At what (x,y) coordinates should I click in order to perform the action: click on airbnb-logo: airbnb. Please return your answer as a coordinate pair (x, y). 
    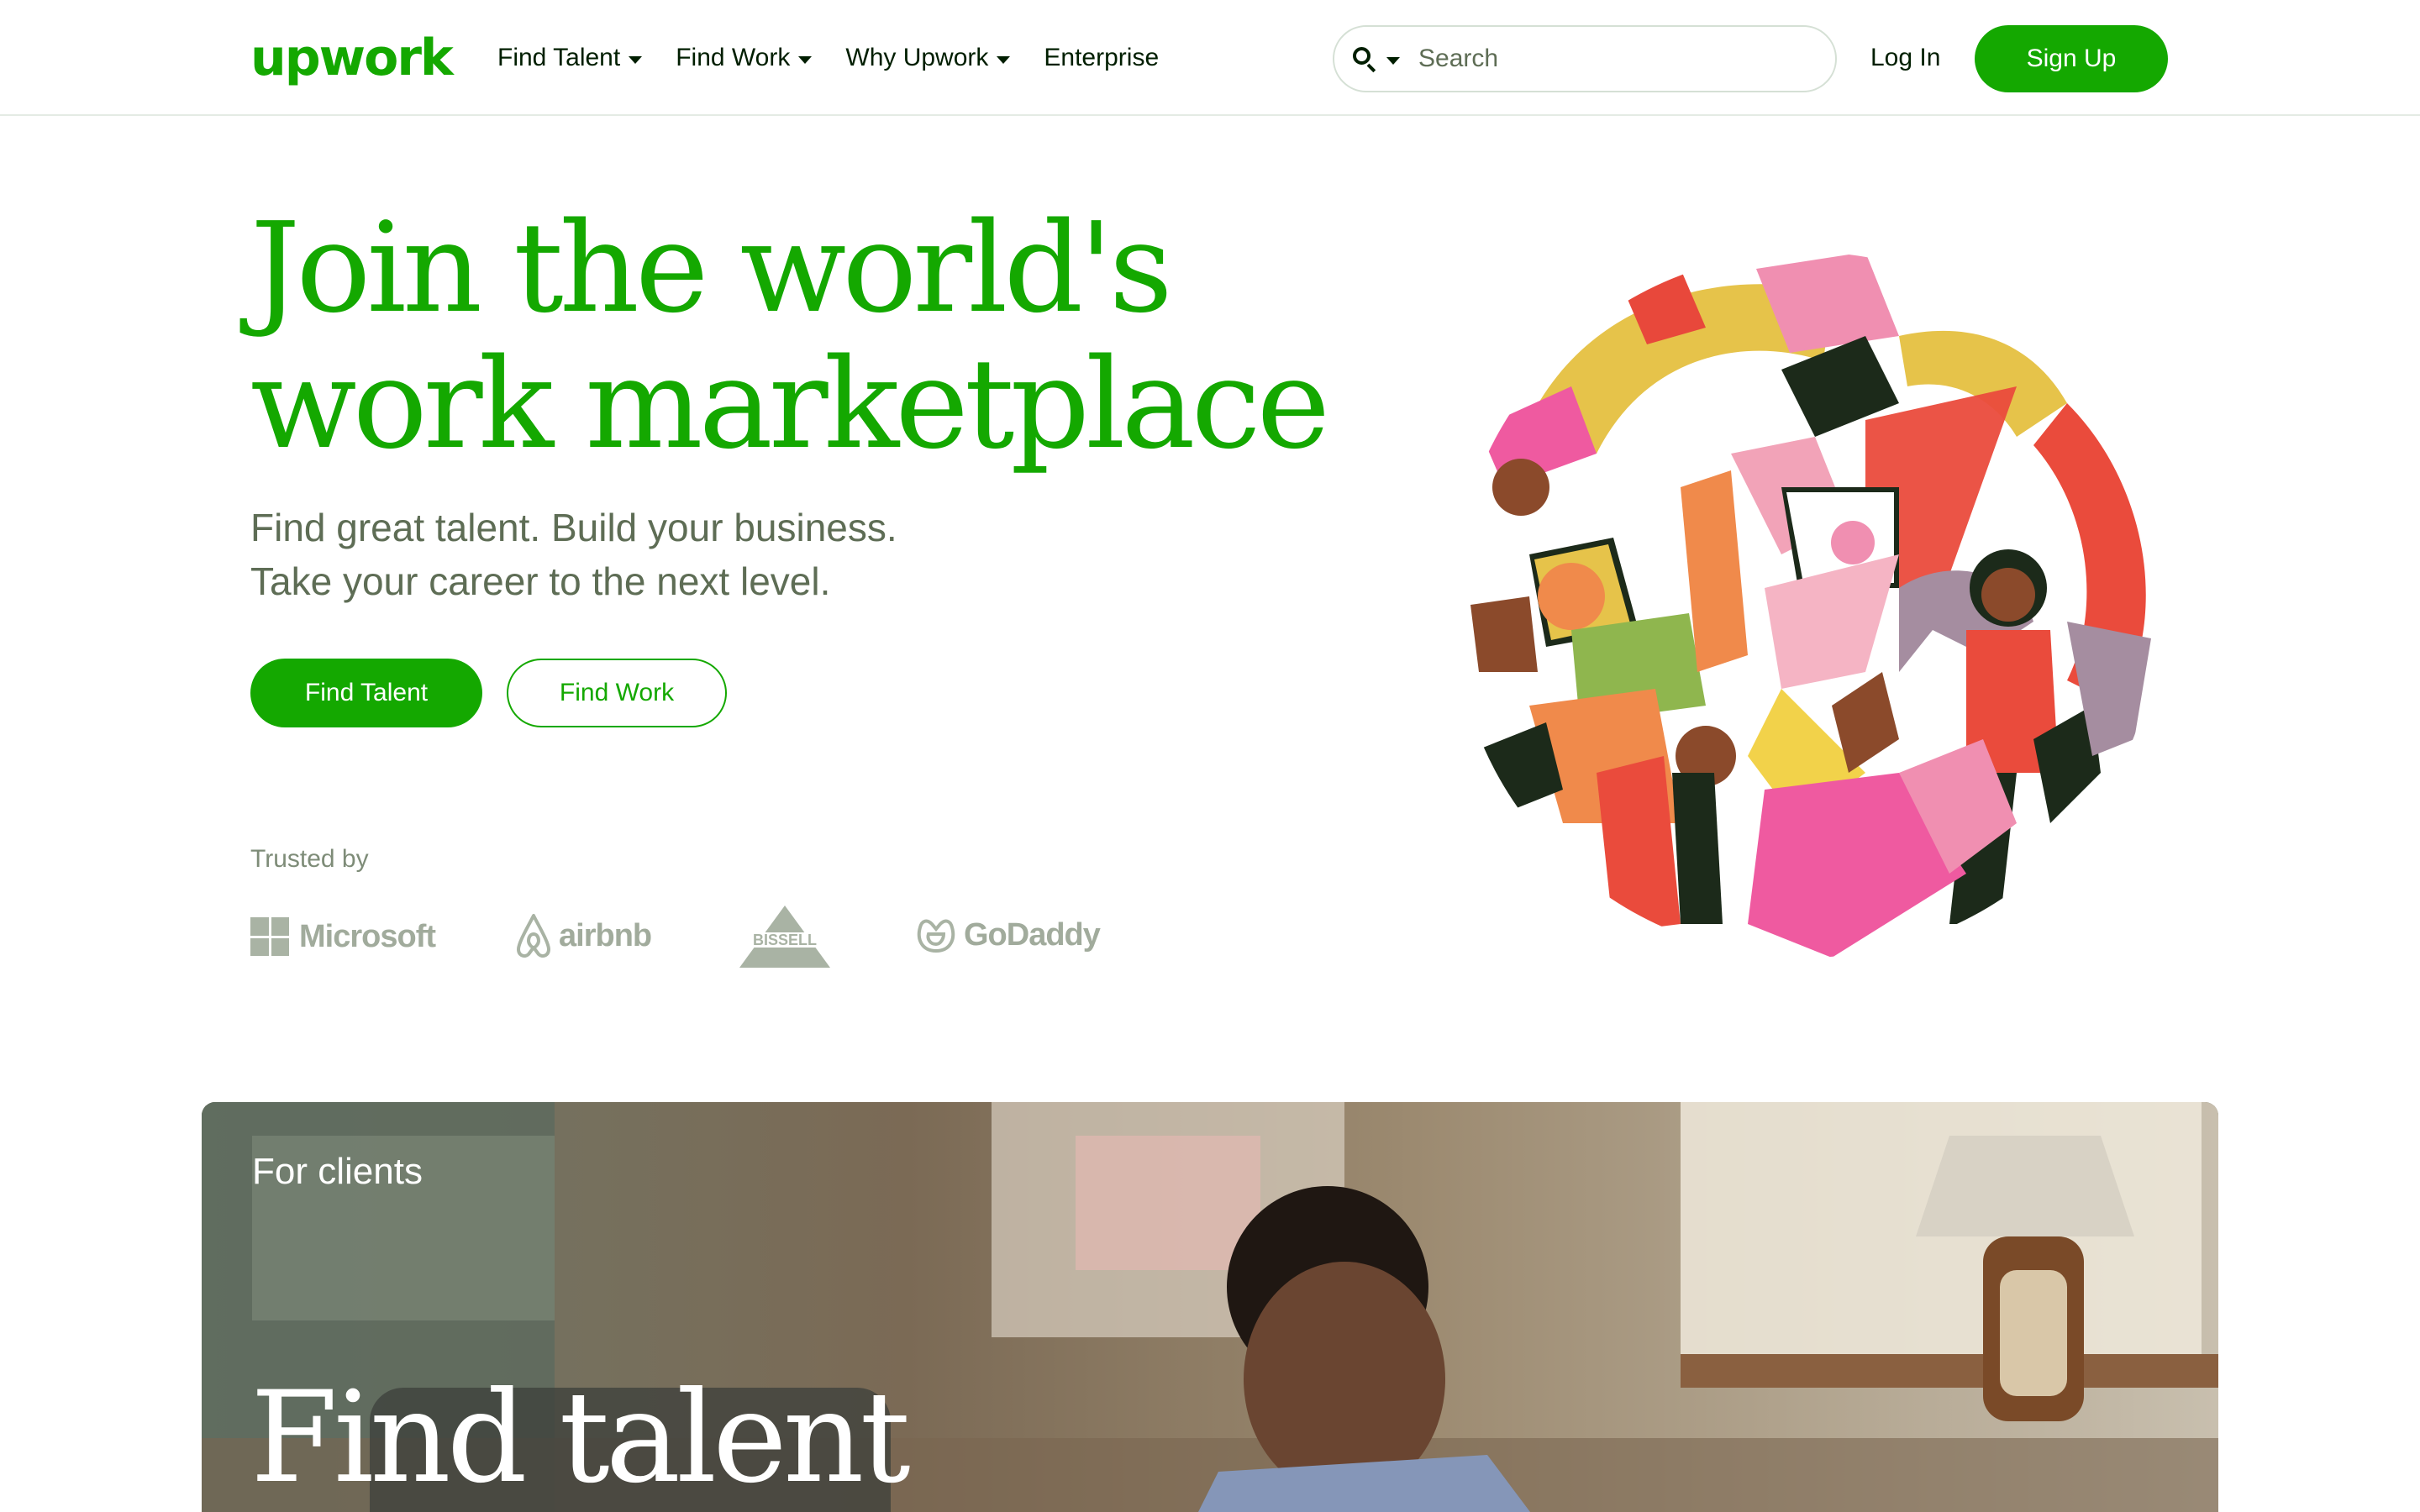
    Looking at the image, I should click on (582, 935).